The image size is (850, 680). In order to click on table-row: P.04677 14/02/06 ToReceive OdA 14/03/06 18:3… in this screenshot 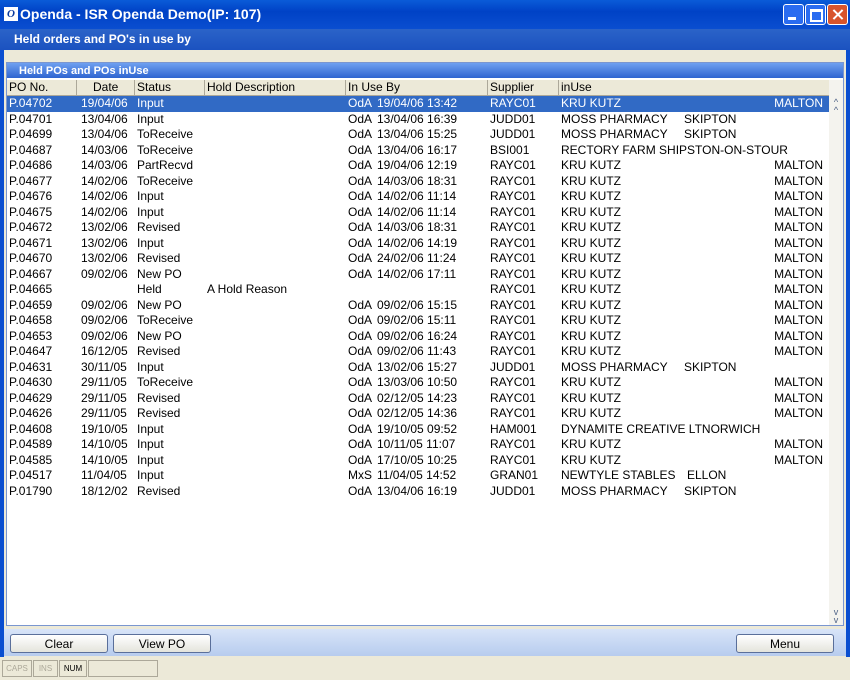, I will do `click(418, 182)`.